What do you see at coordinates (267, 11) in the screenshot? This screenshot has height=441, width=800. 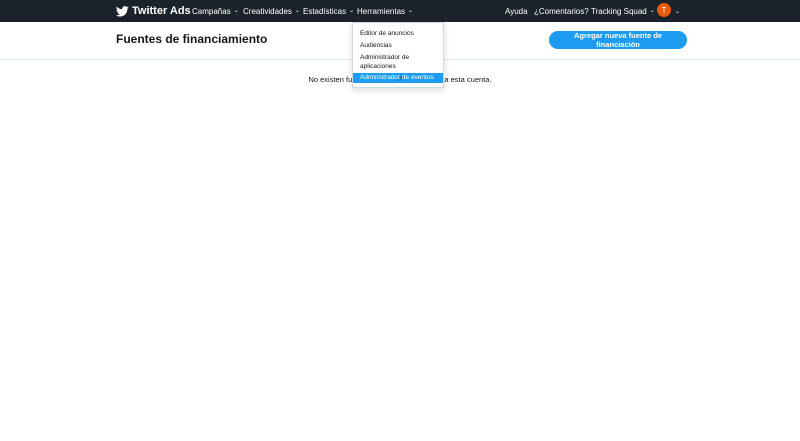 I see `nav-creatives-label: Creatividades` at bounding box center [267, 11].